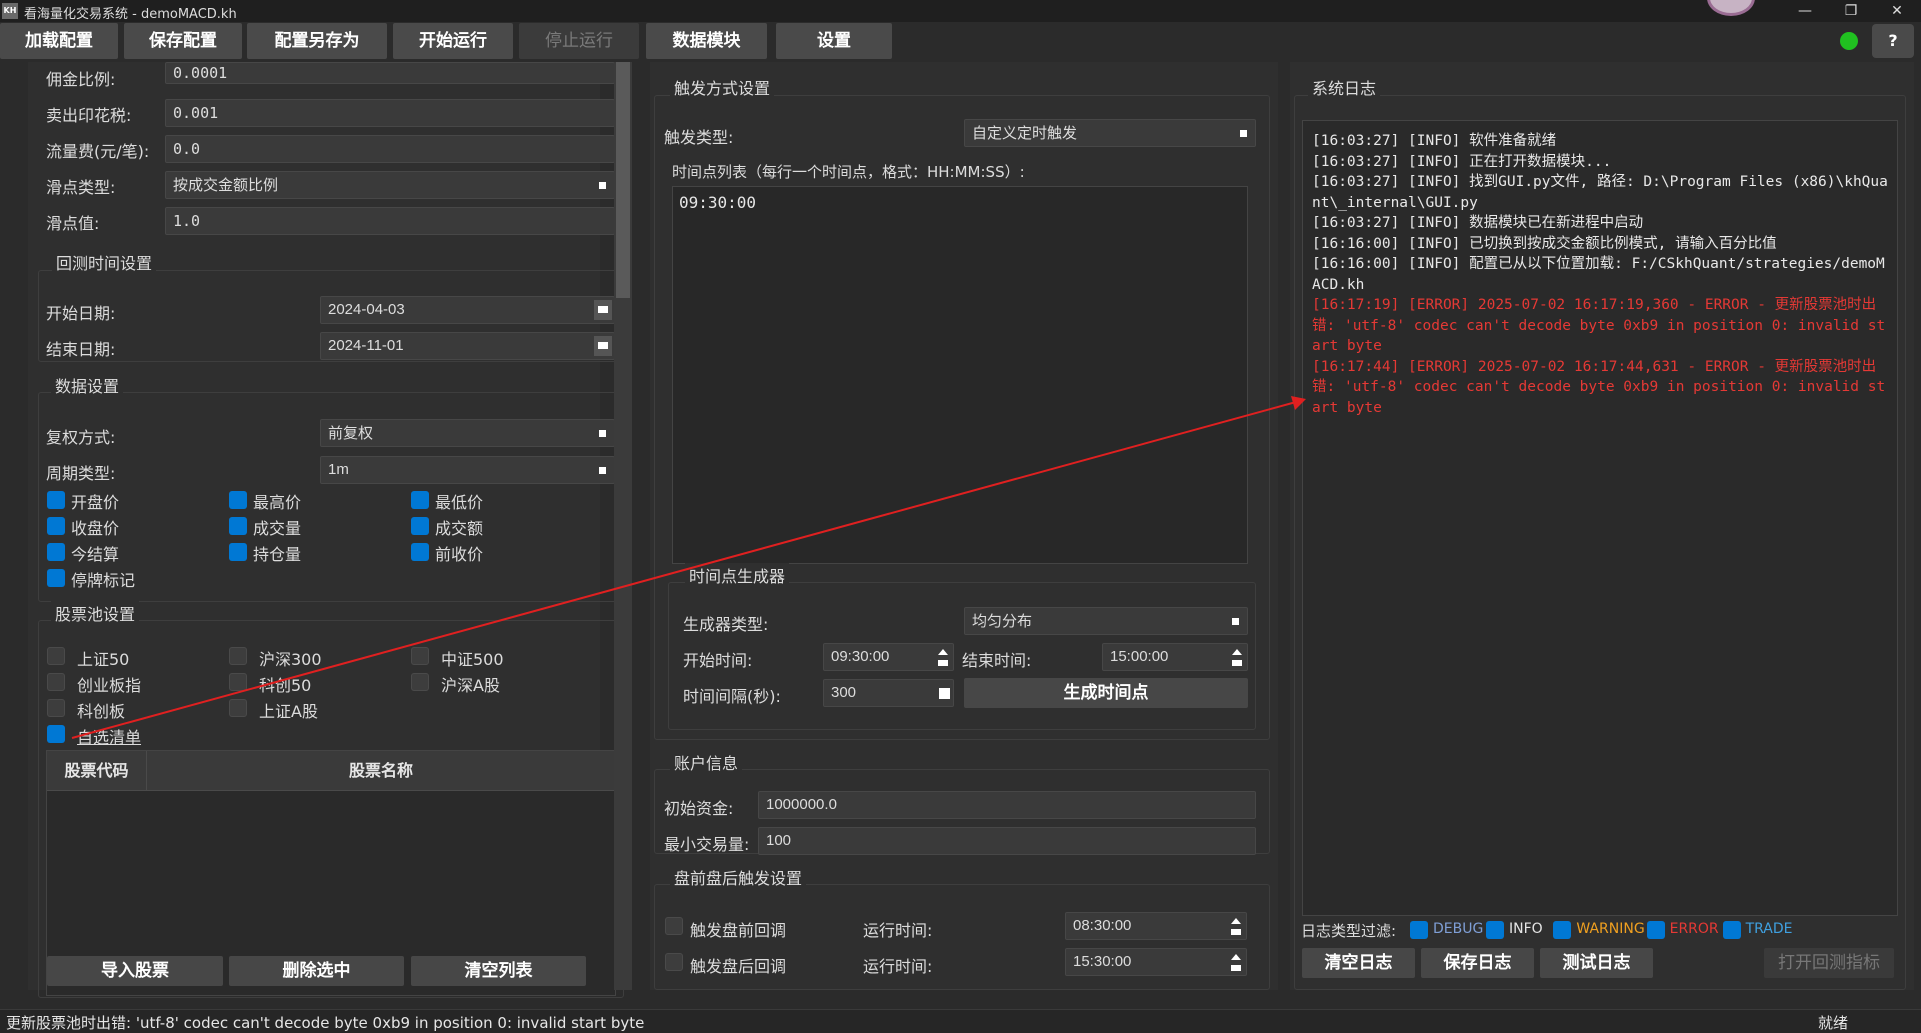  Describe the element at coordinates (1833, 1023) in the screenshot. I see `status-state: 就绪` at that location.